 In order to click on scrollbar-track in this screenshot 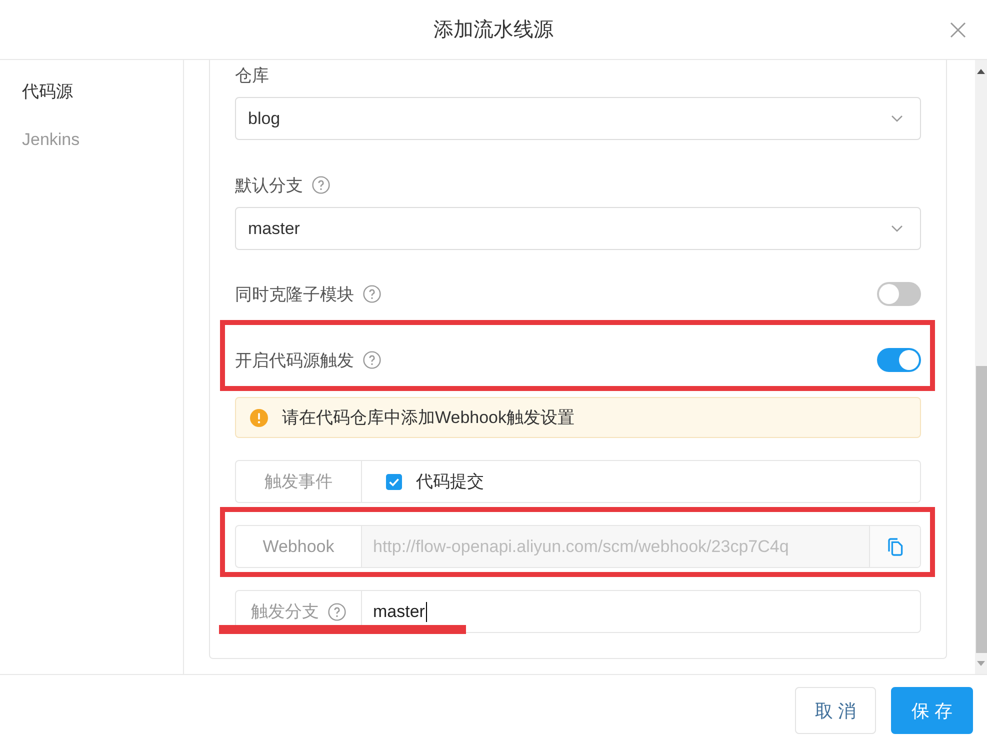, I will do `click(981, 367)`.